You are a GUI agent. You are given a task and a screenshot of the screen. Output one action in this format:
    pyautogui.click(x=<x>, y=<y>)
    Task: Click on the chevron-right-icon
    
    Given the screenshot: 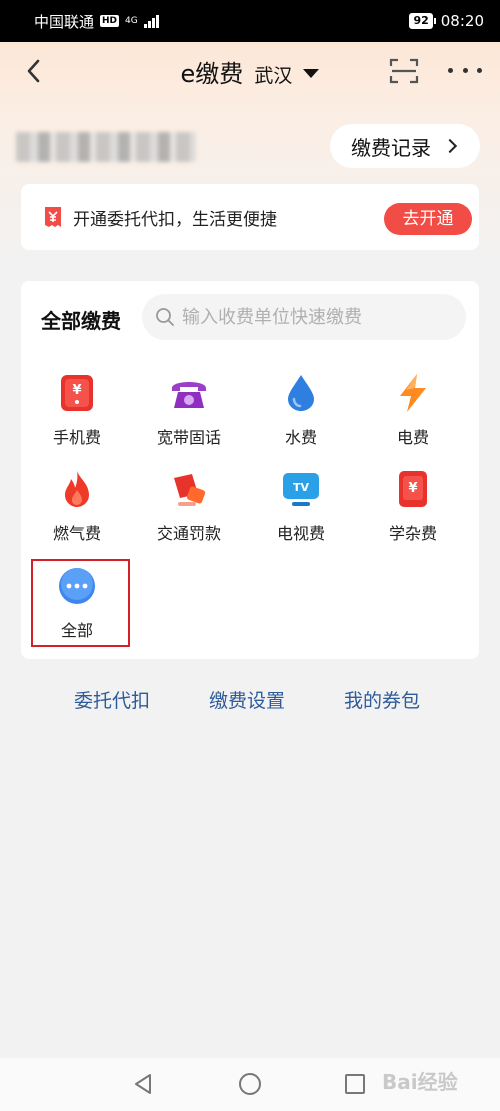 What is the action you would take?
    pyautogui.click(x=450, y=146)
    